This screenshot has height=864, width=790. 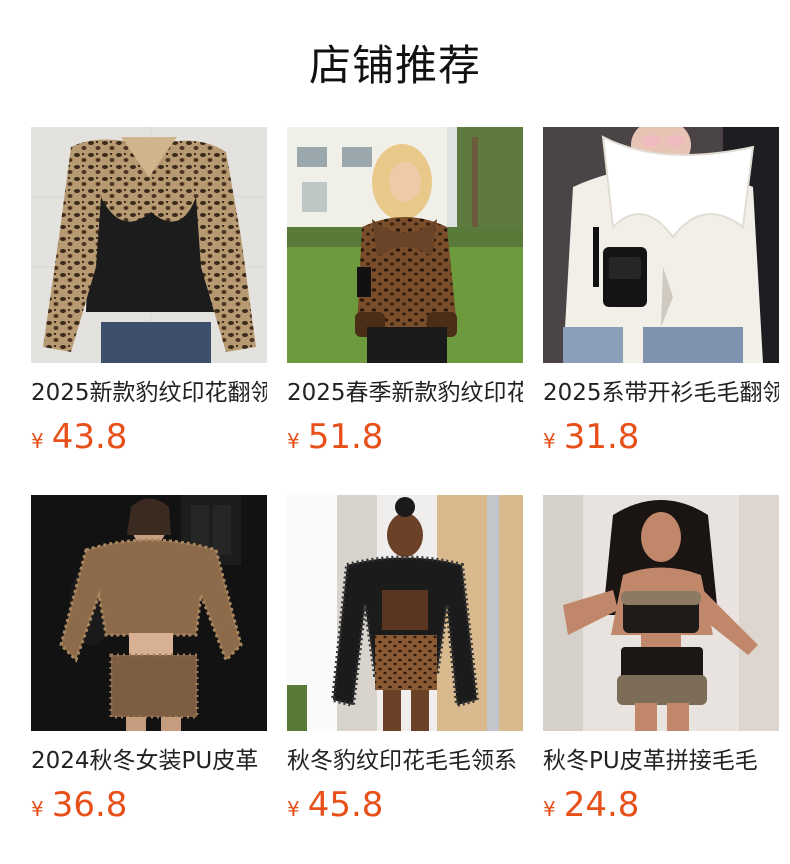 What do you see at coordinates (345, 805) in the screenshot?
I see `price-amount: 45.8` at bounding box center [345, 805].